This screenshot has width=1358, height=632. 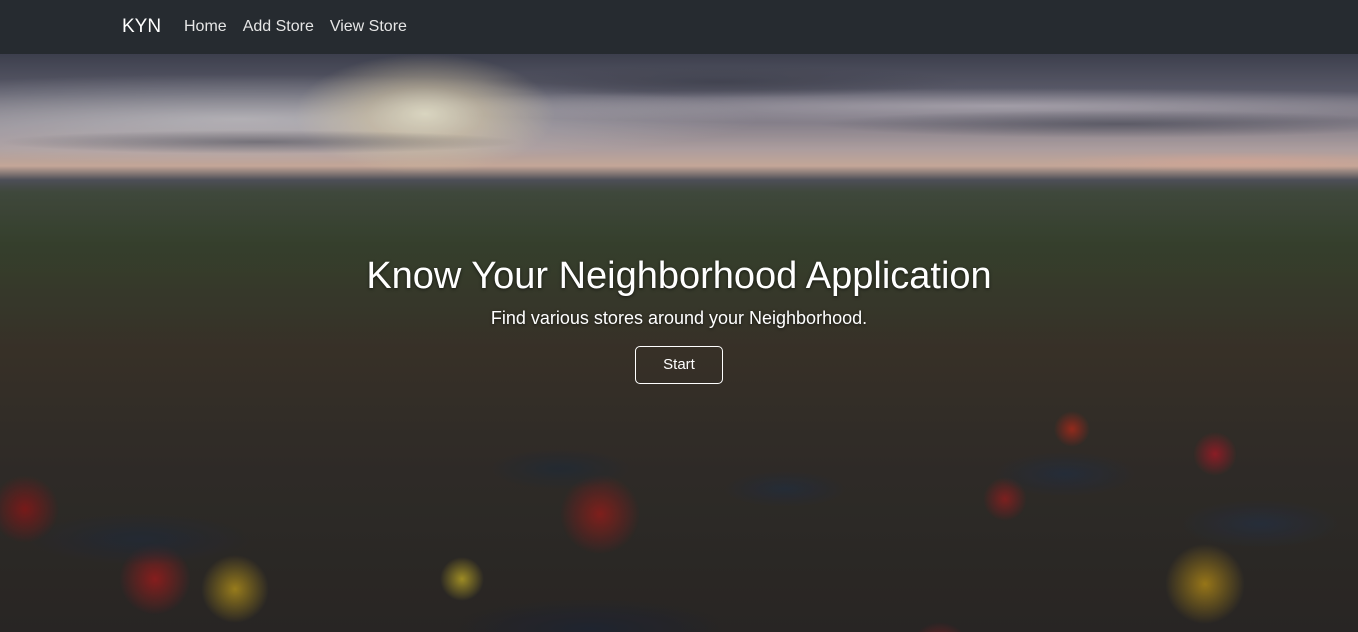 I want to click on brand-link: KYN, so click(x=141, y=27).